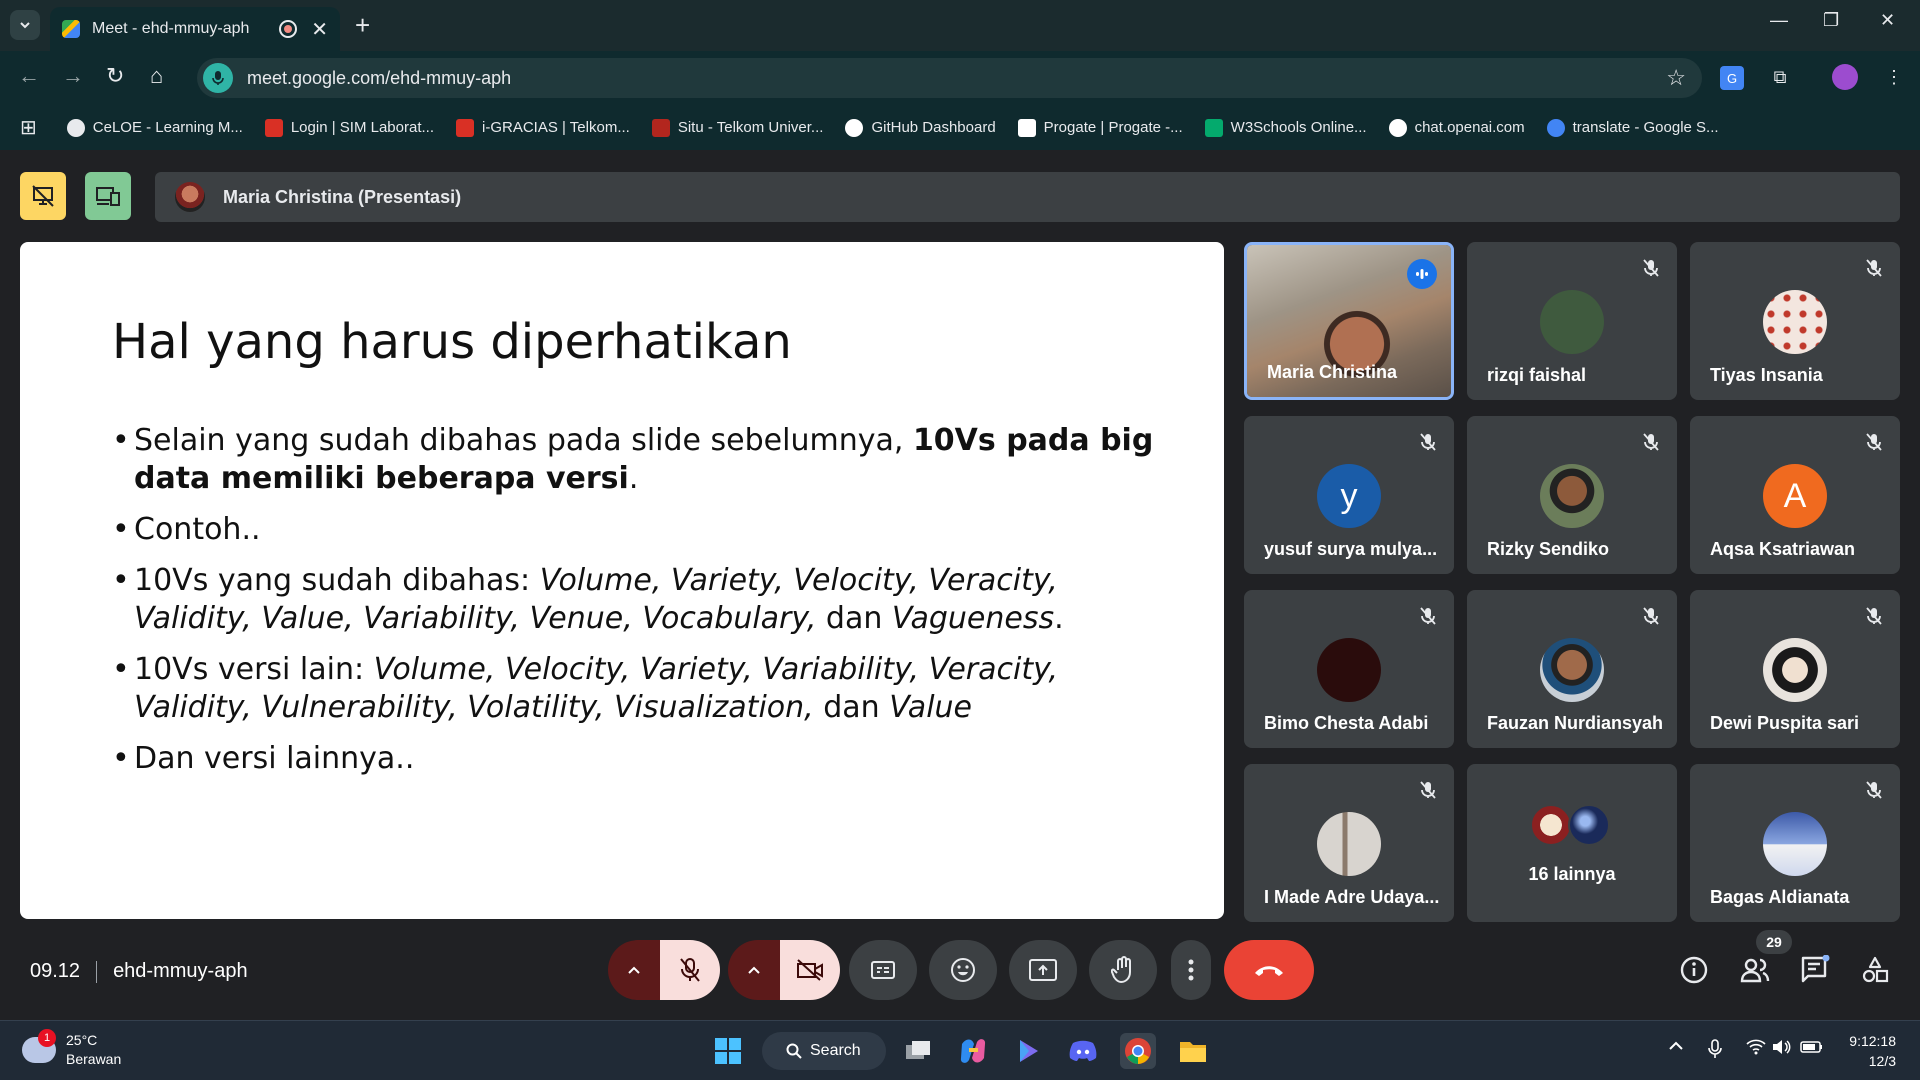  I want to click on participant-name: Aqsa Ksatriawan, so click(1783, 549).